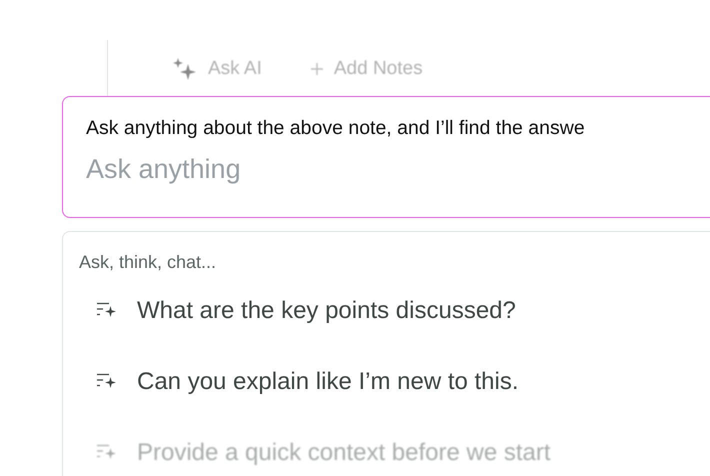  Describe the element at coordinates (366, 69) in the screenshot. I see `add-notes-button: Add Notes` at that location.